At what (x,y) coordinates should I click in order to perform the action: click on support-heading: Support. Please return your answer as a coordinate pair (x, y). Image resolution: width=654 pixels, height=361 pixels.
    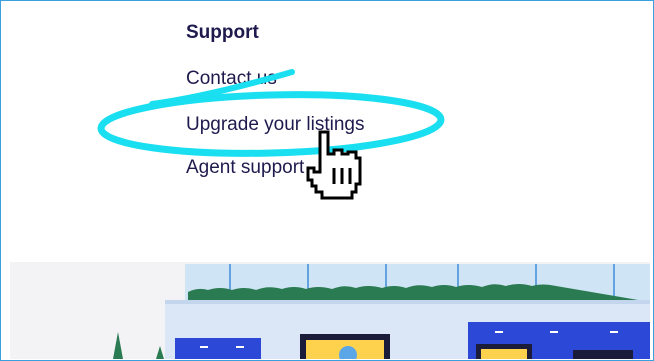
    Looking at the image, I should click on (222, 32).